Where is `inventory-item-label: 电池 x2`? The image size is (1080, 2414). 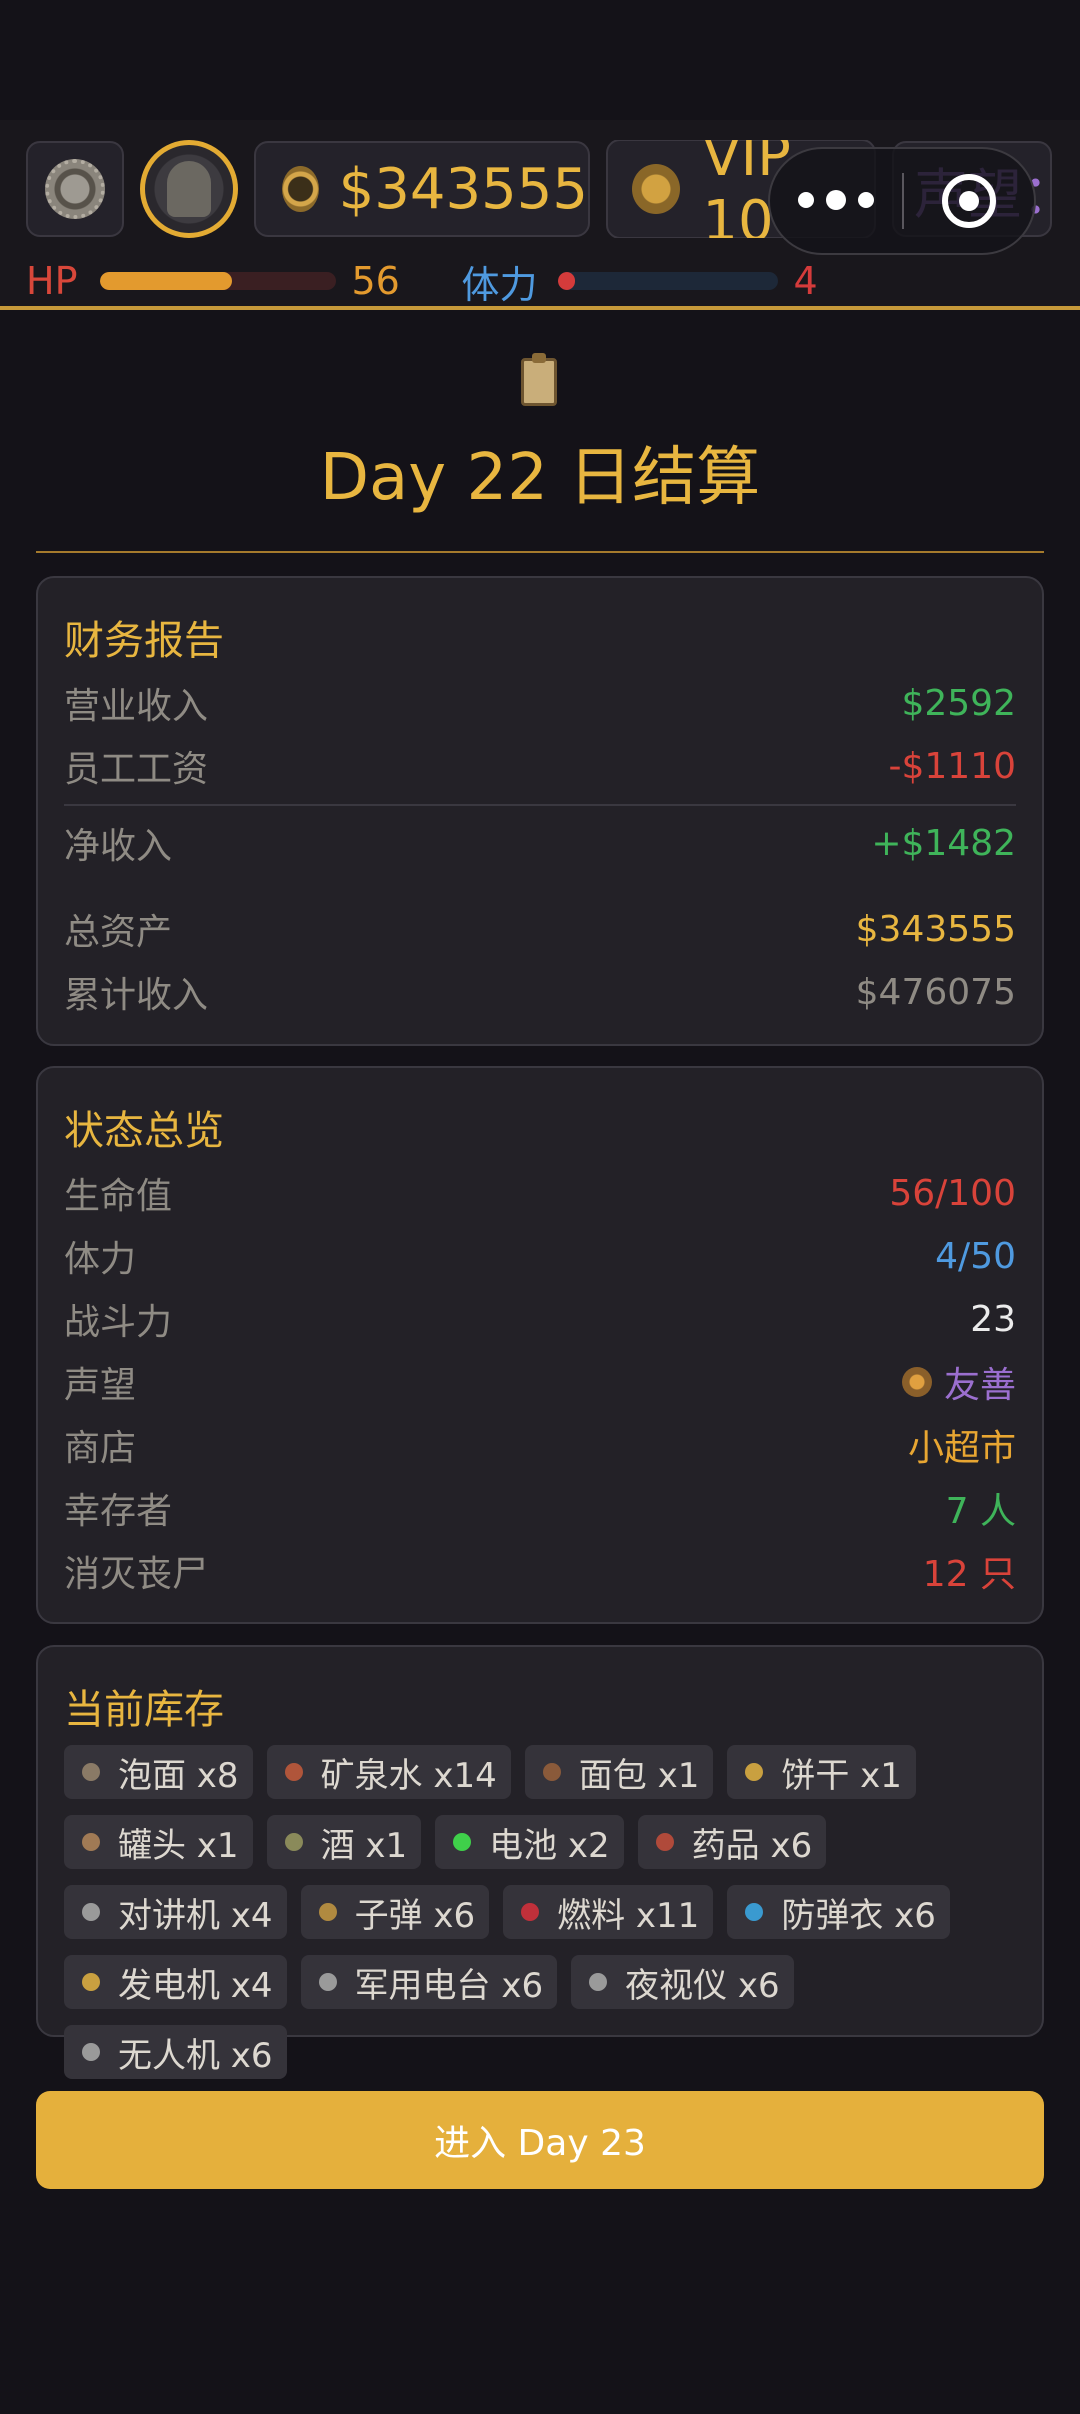
inventory-item-label: 电池 x2 is located at coordinates (549, 1845).